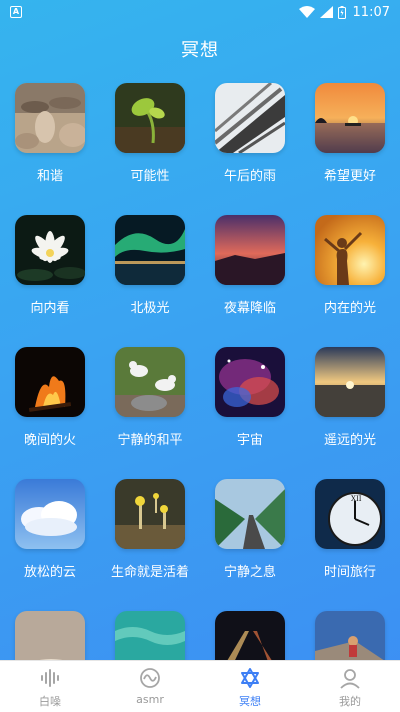  I want to click on clock-image: XII, so click(350, 514).